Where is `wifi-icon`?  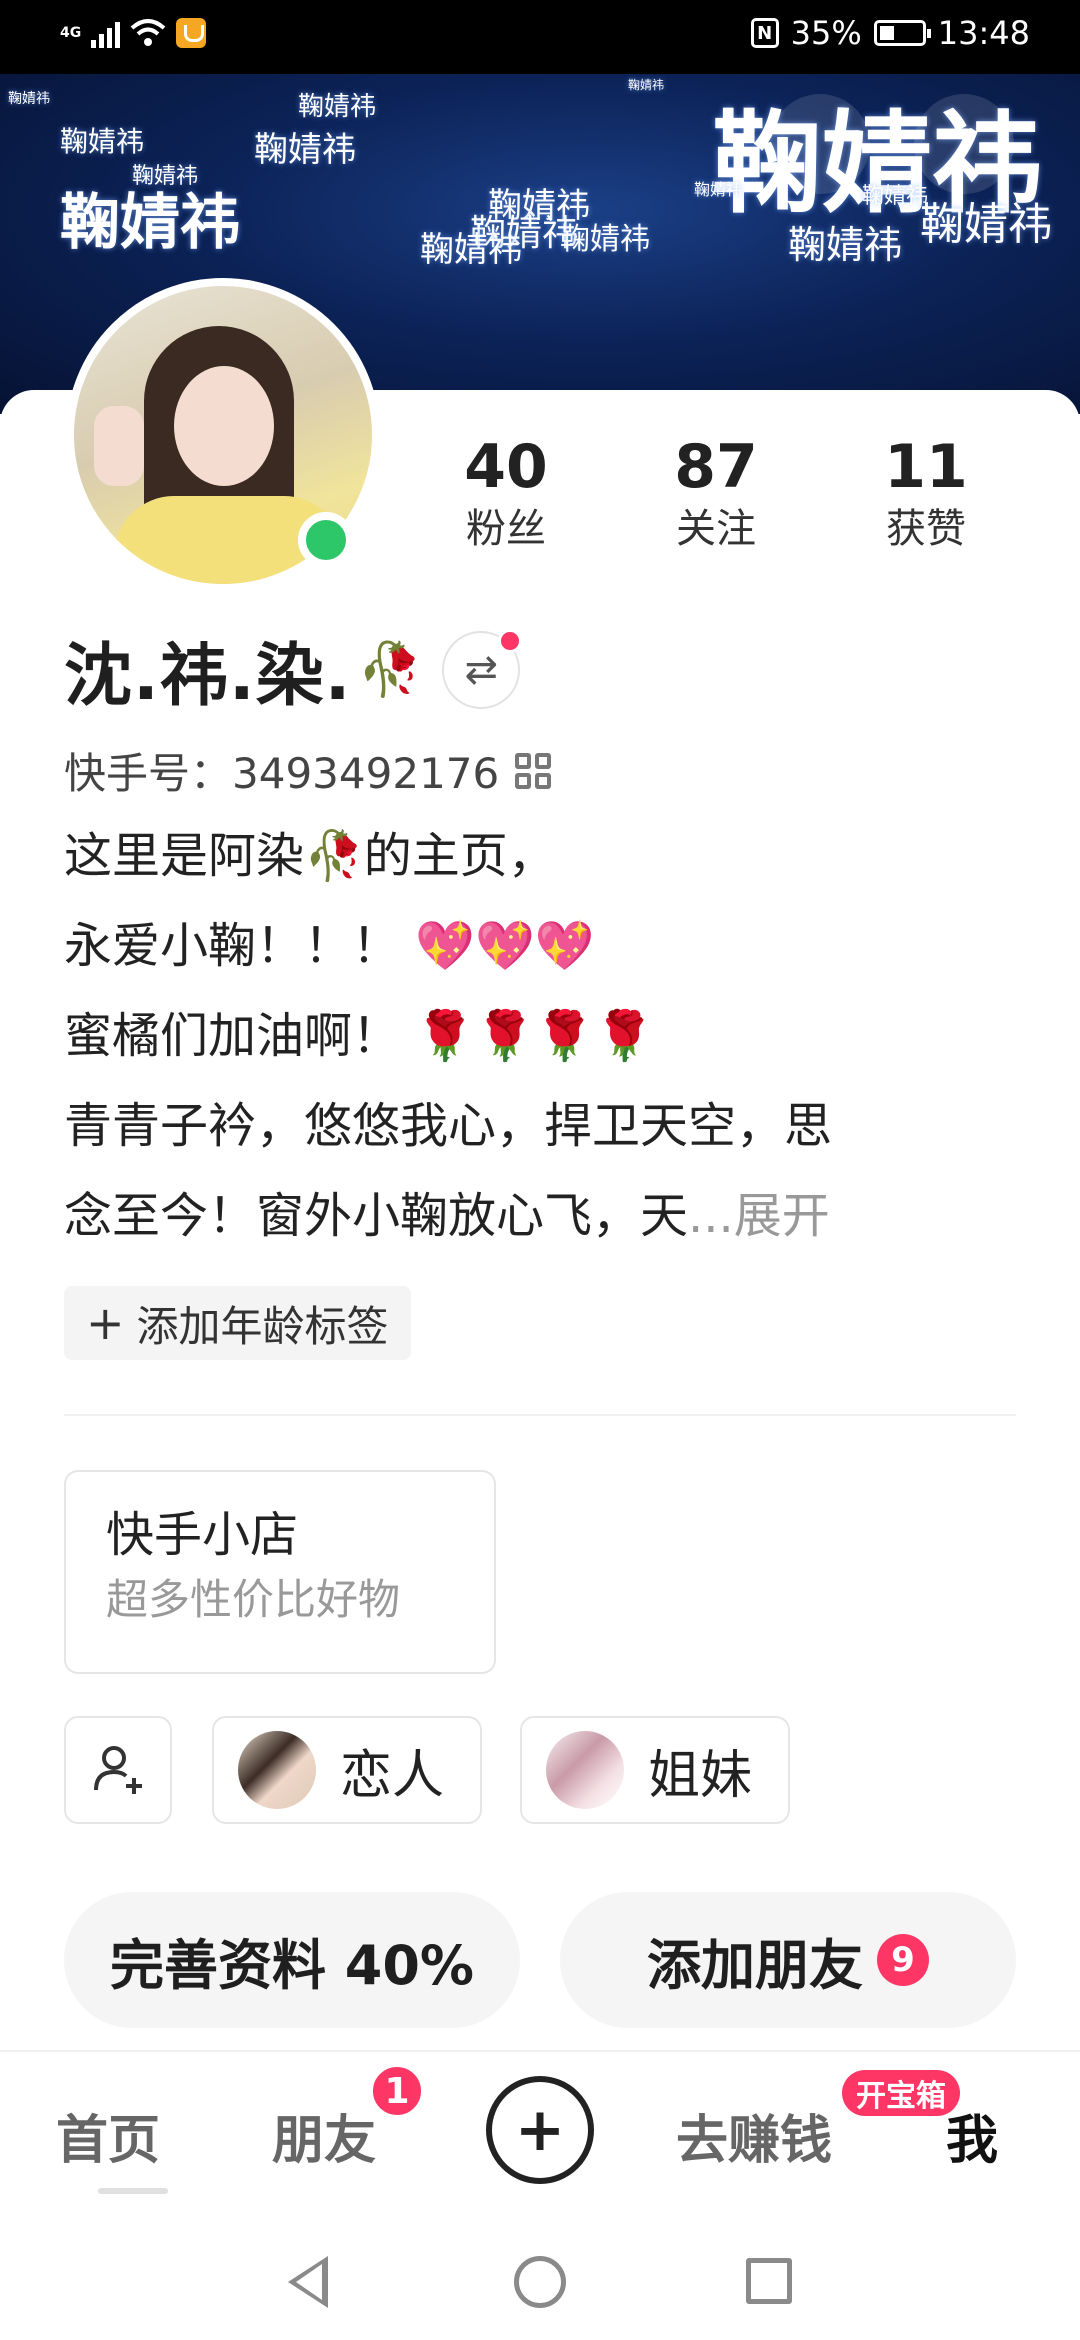
wifi-icon is located at coordinates (148, 32).